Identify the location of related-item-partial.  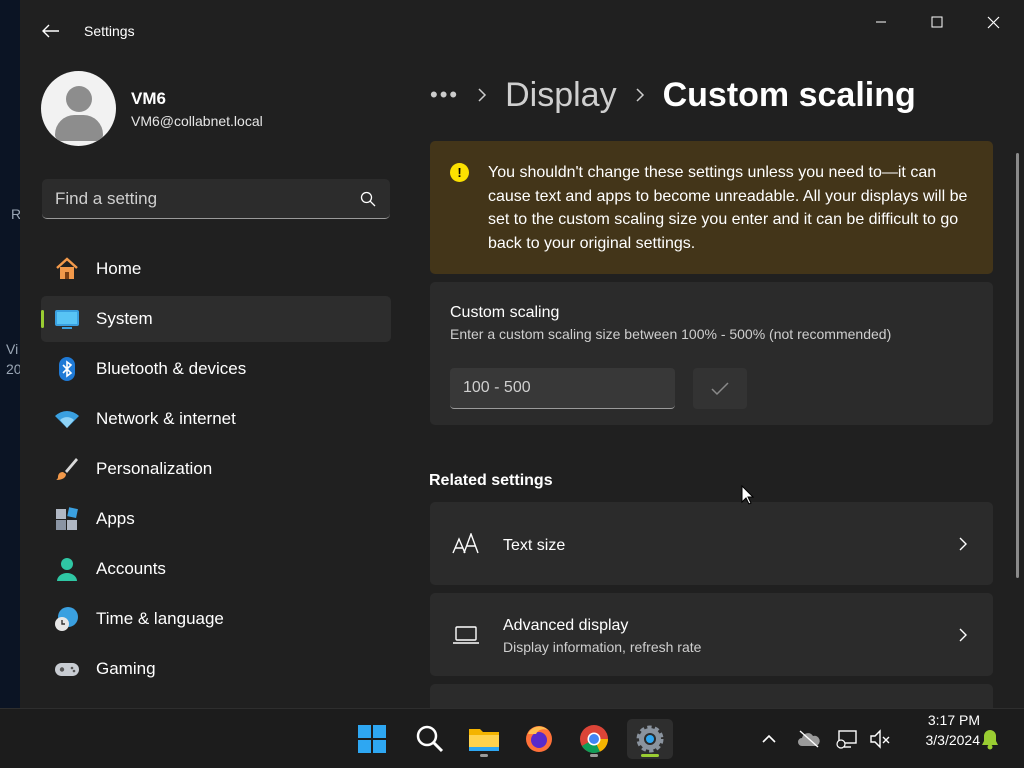
(711, 696).